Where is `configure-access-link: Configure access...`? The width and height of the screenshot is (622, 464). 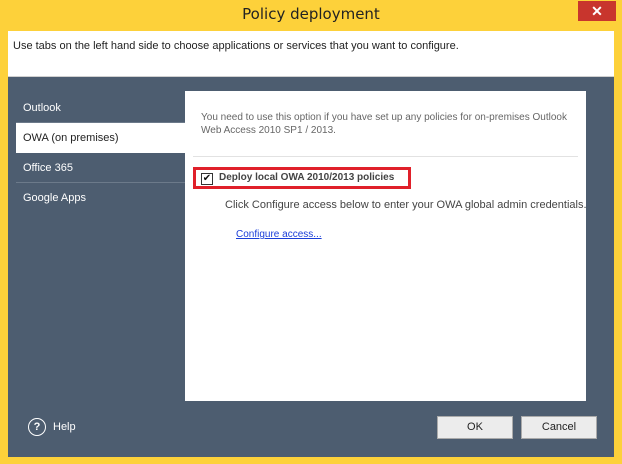
configure-access-link: Configure access... is located at coordinates (279, 234).